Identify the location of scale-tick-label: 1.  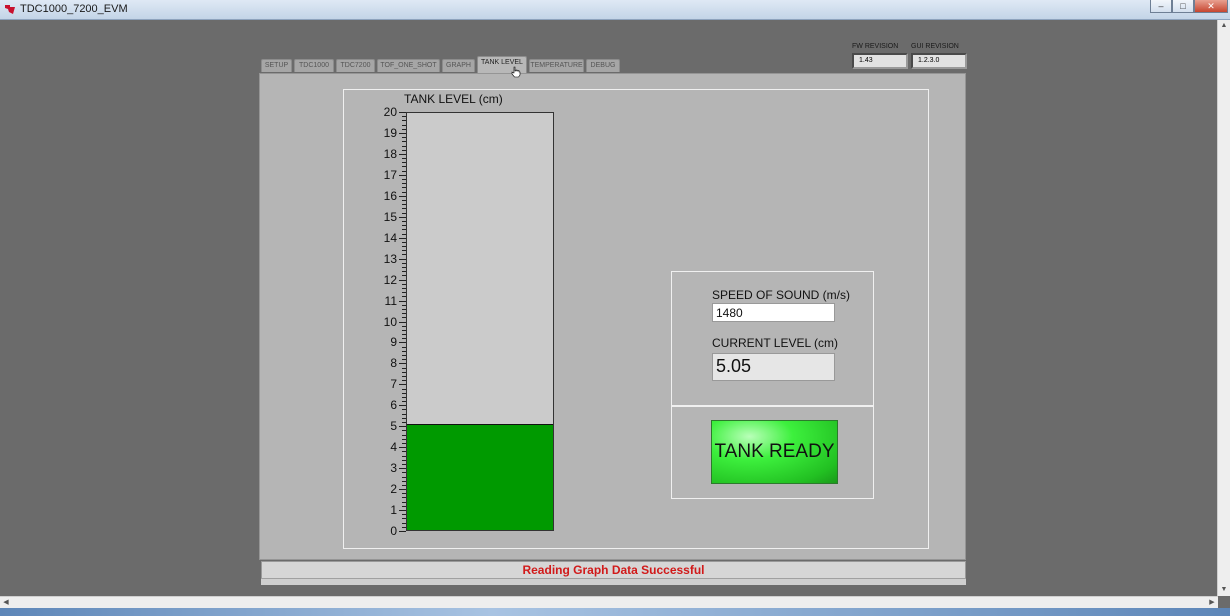
(393, 510).